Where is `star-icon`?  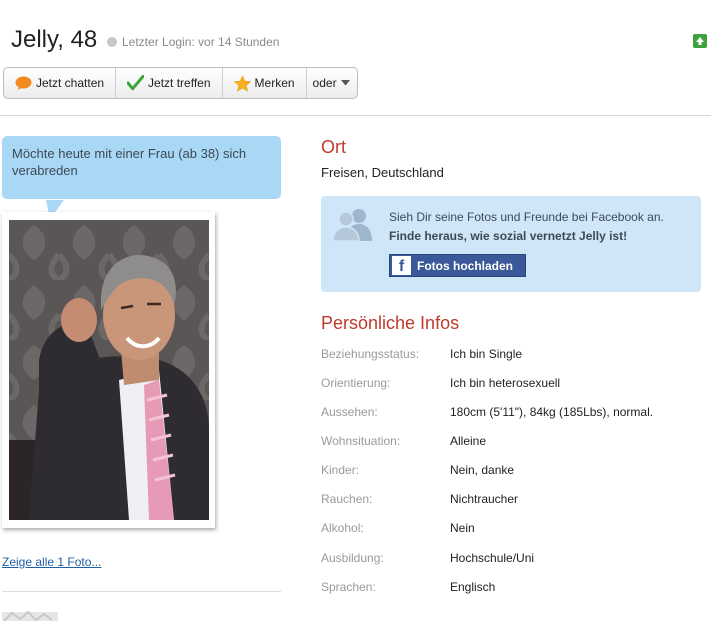
star-icon is located at coordinates (242, 83).